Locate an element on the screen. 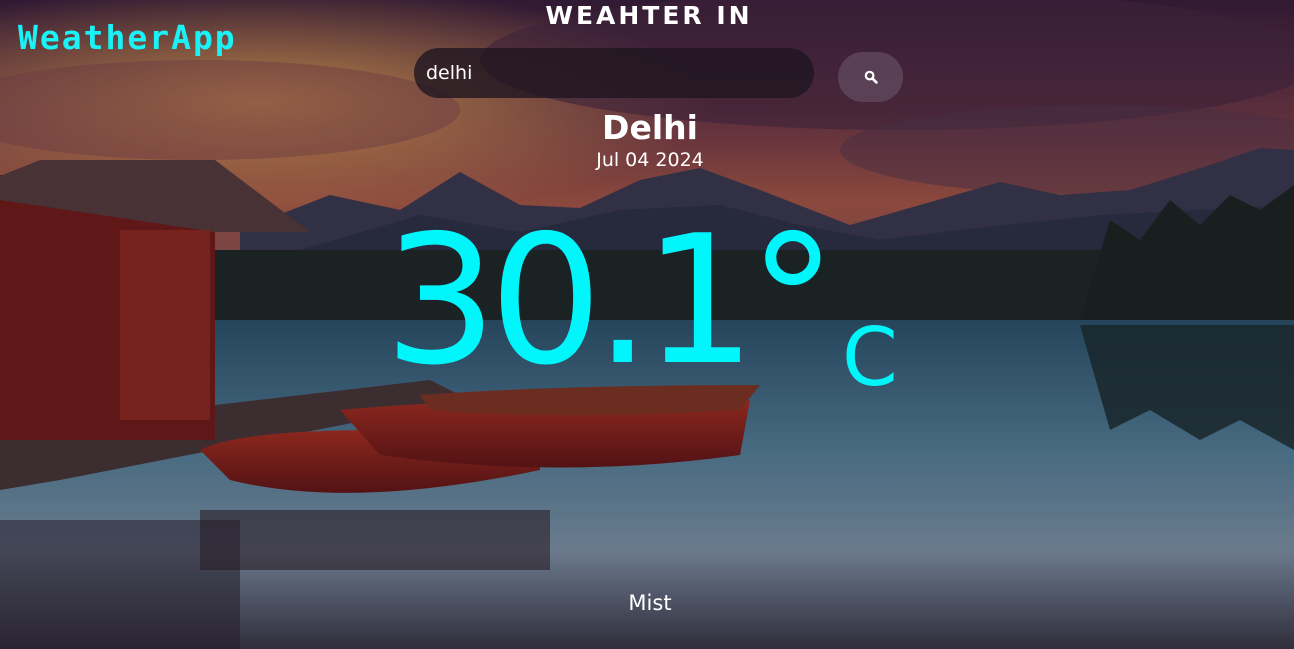 The image size is (1294, 649). city-name: Delhi is located at coordinates (650, 127).